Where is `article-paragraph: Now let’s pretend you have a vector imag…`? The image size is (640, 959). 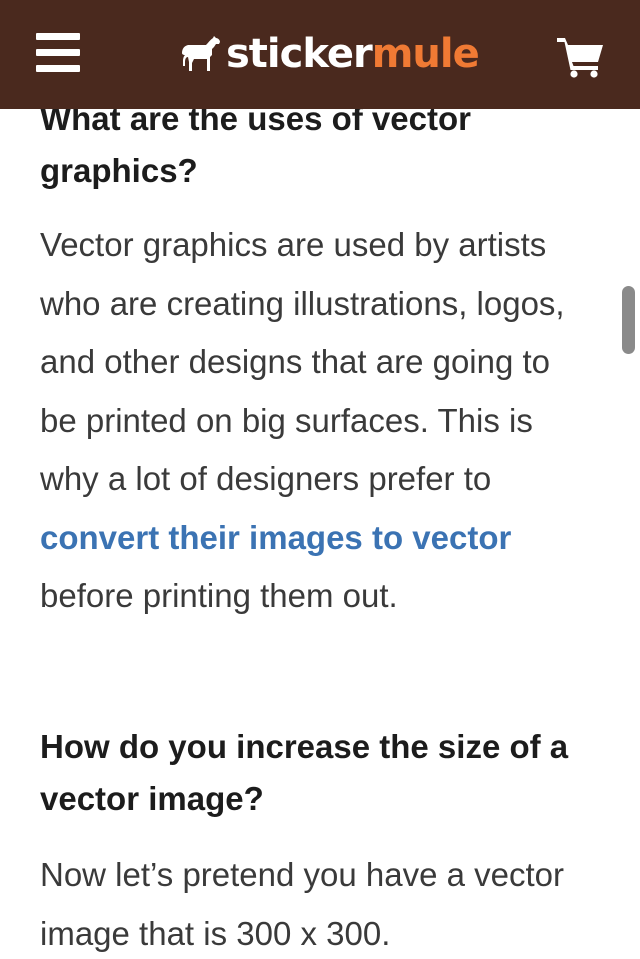 article-paragraph: Now let’s pretend you have a vector imag… is located at coordinates (302, 904).